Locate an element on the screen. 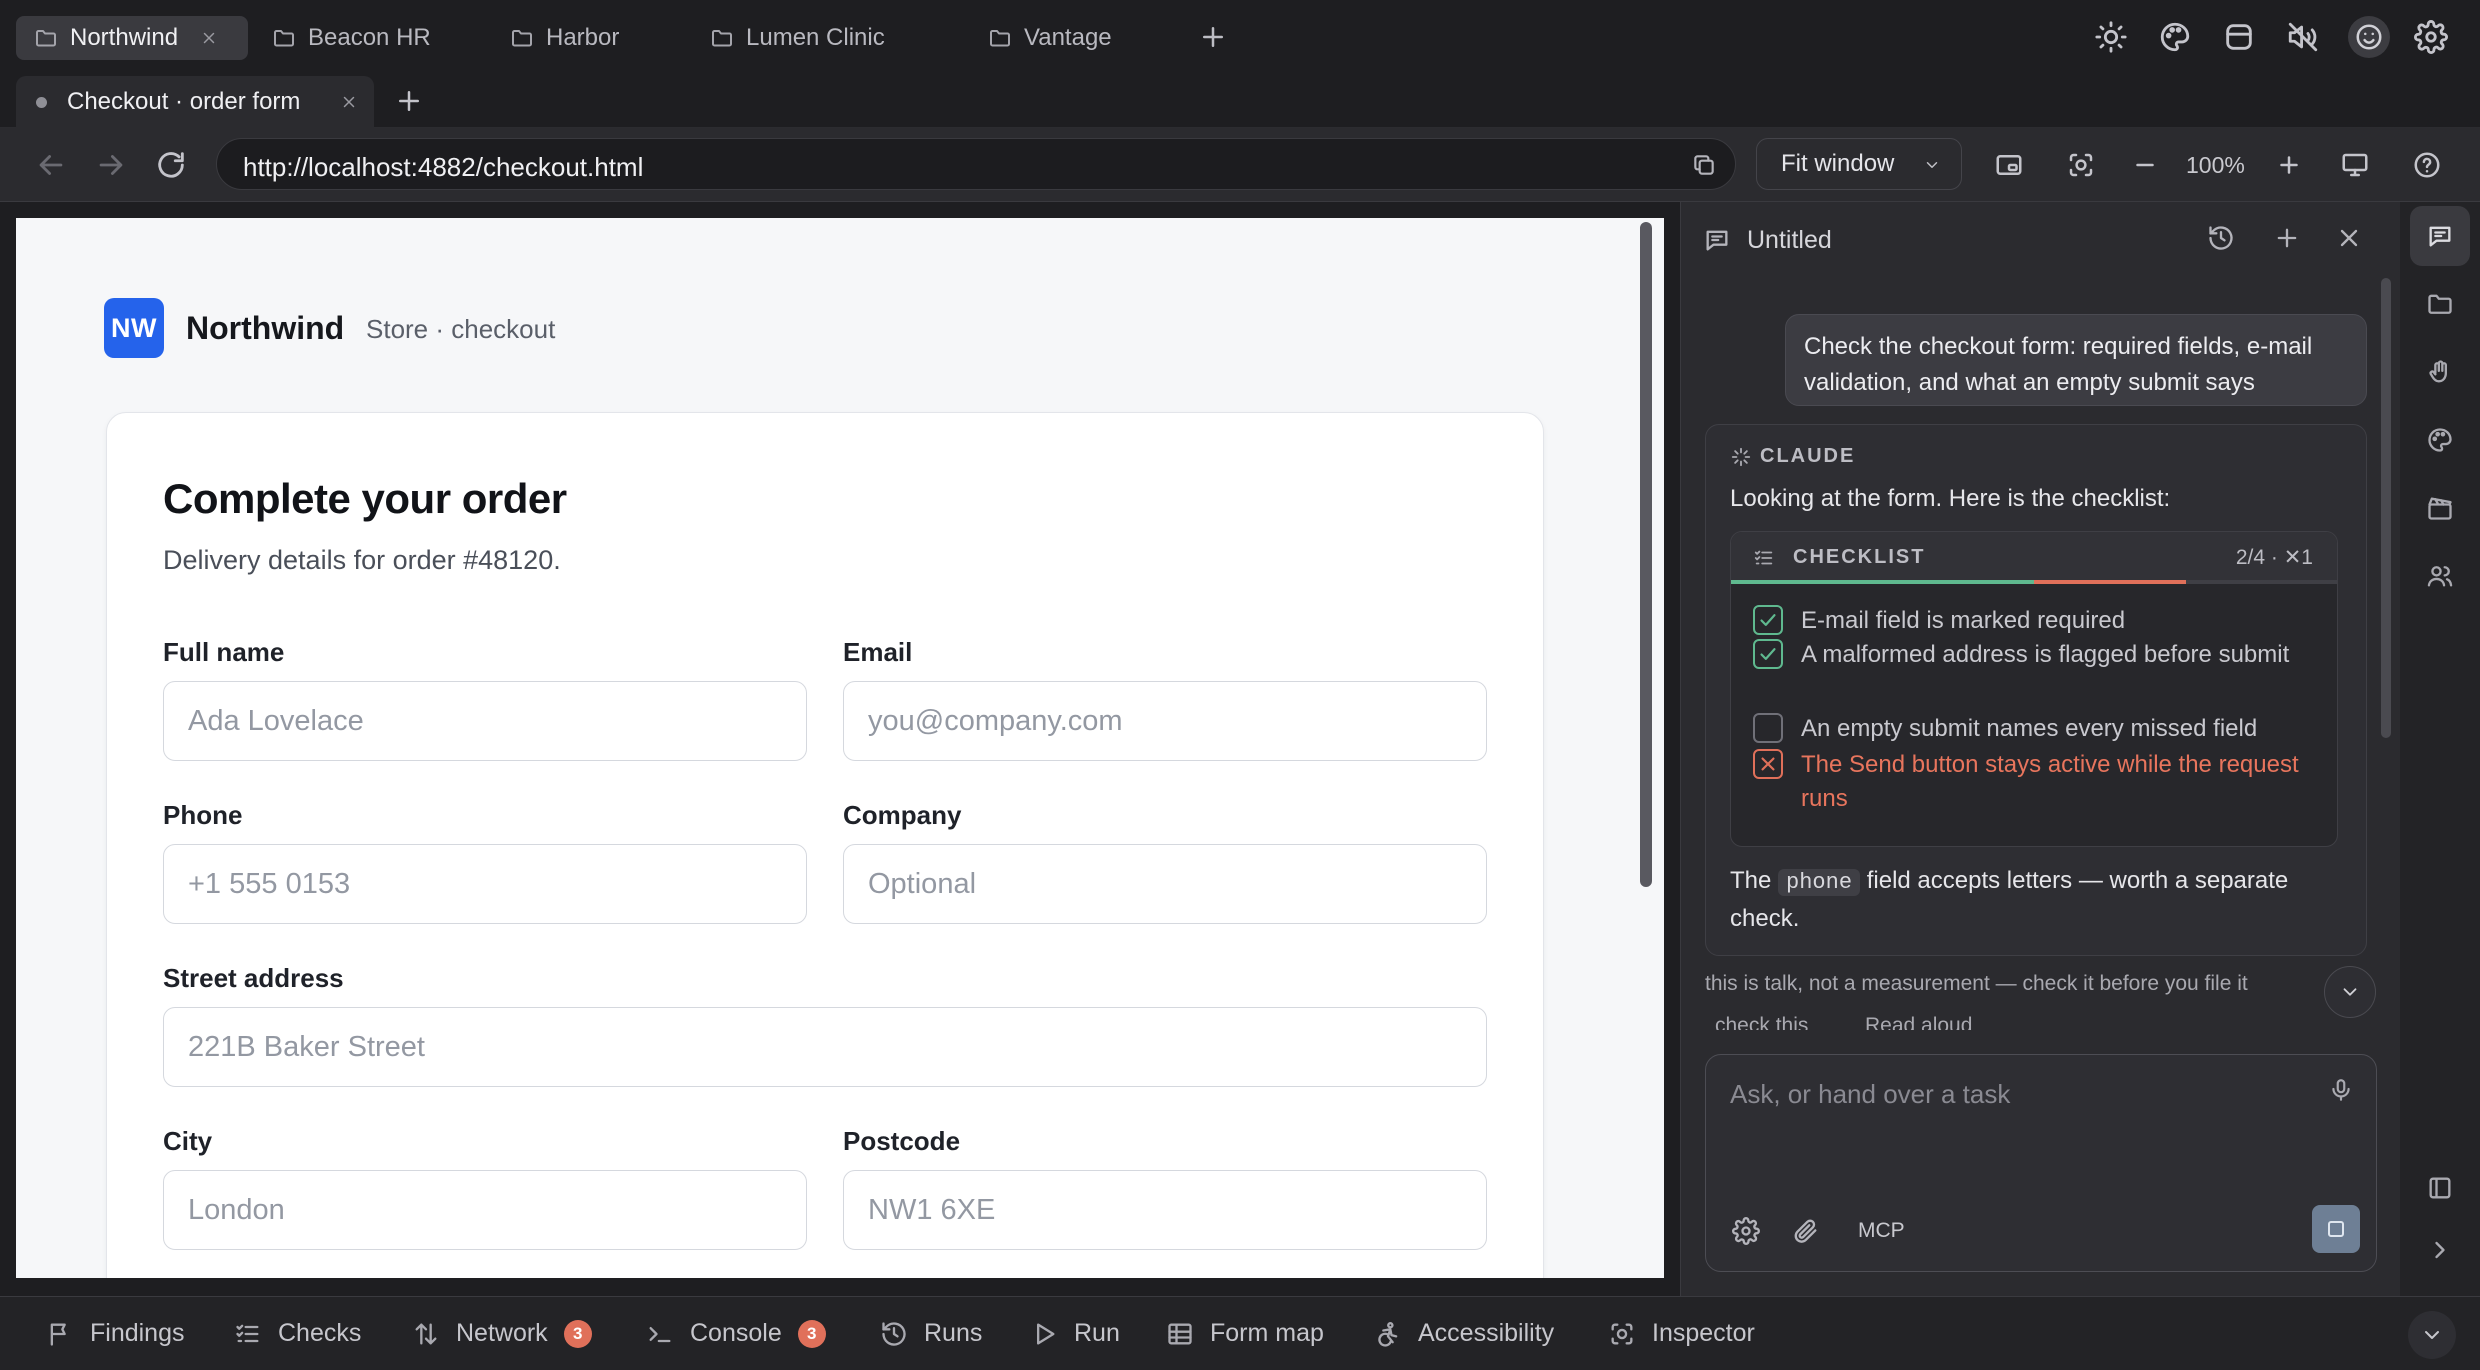  reload-icon is located at coordinates (171, 165).